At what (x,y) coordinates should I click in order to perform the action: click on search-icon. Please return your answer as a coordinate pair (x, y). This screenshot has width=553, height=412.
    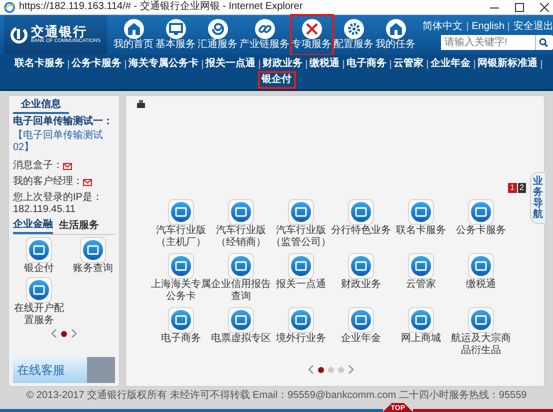
    Looking at the image, I should click on (543, 42).